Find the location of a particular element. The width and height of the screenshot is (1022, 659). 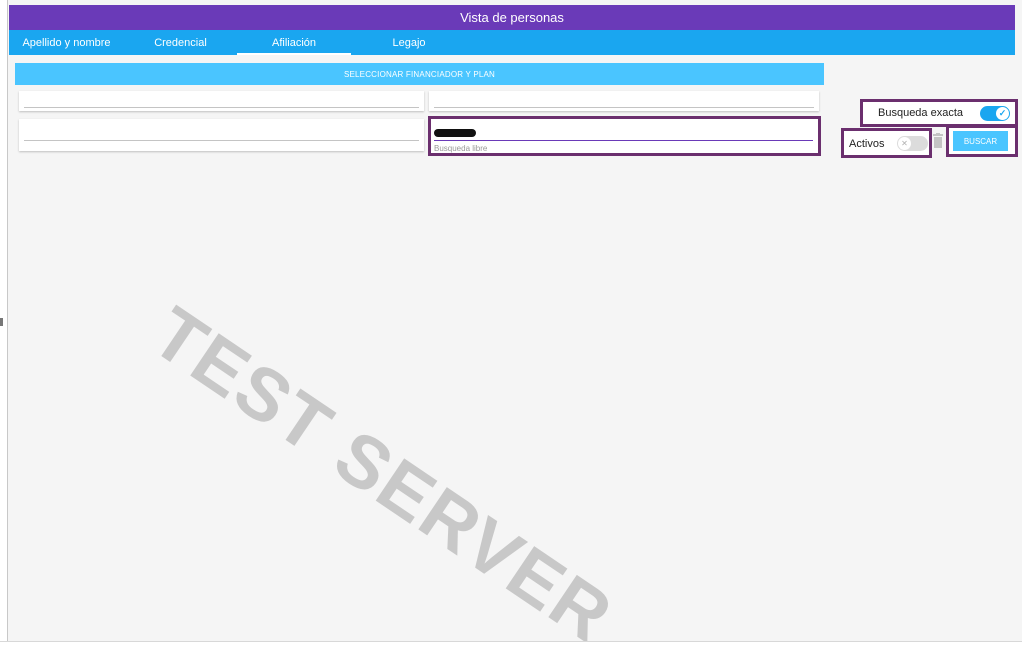

tab-credencial: Credencial is located at coordinates (180, 42).